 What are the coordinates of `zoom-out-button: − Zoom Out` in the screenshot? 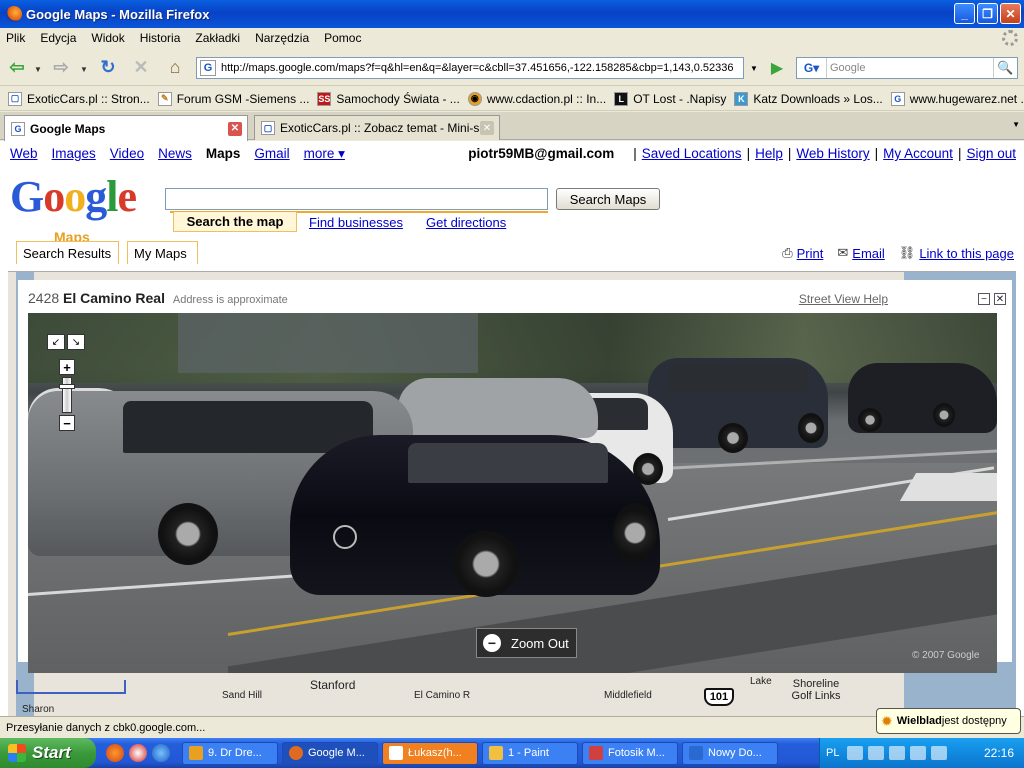 It's located at (526, 643).